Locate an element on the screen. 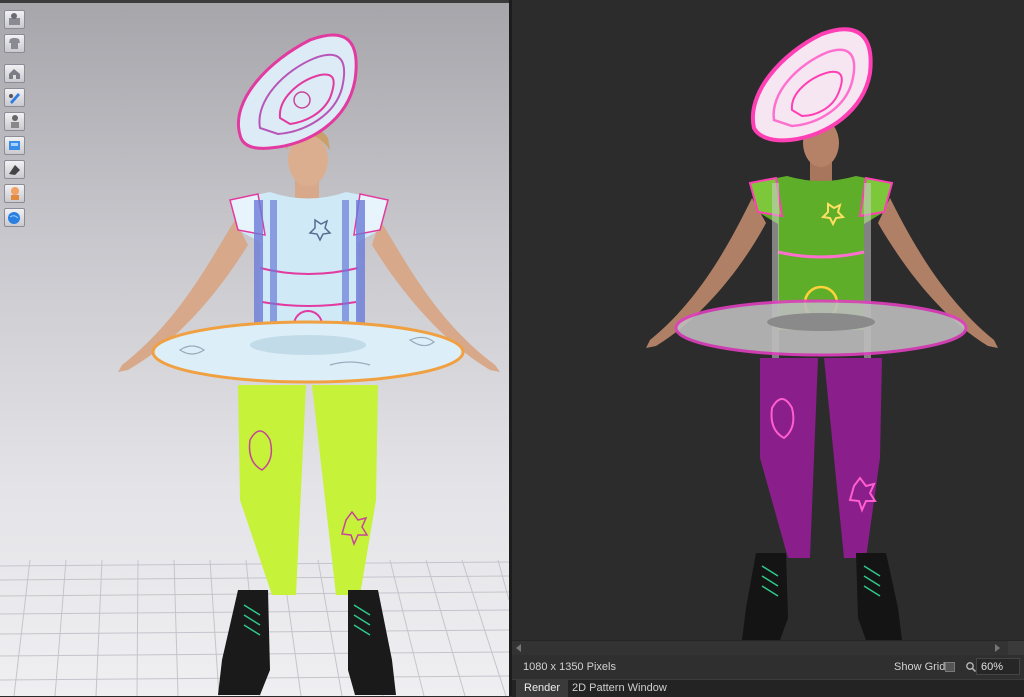 The image size is (1024, 697). skin-icon is located at coordinates (14, 193).